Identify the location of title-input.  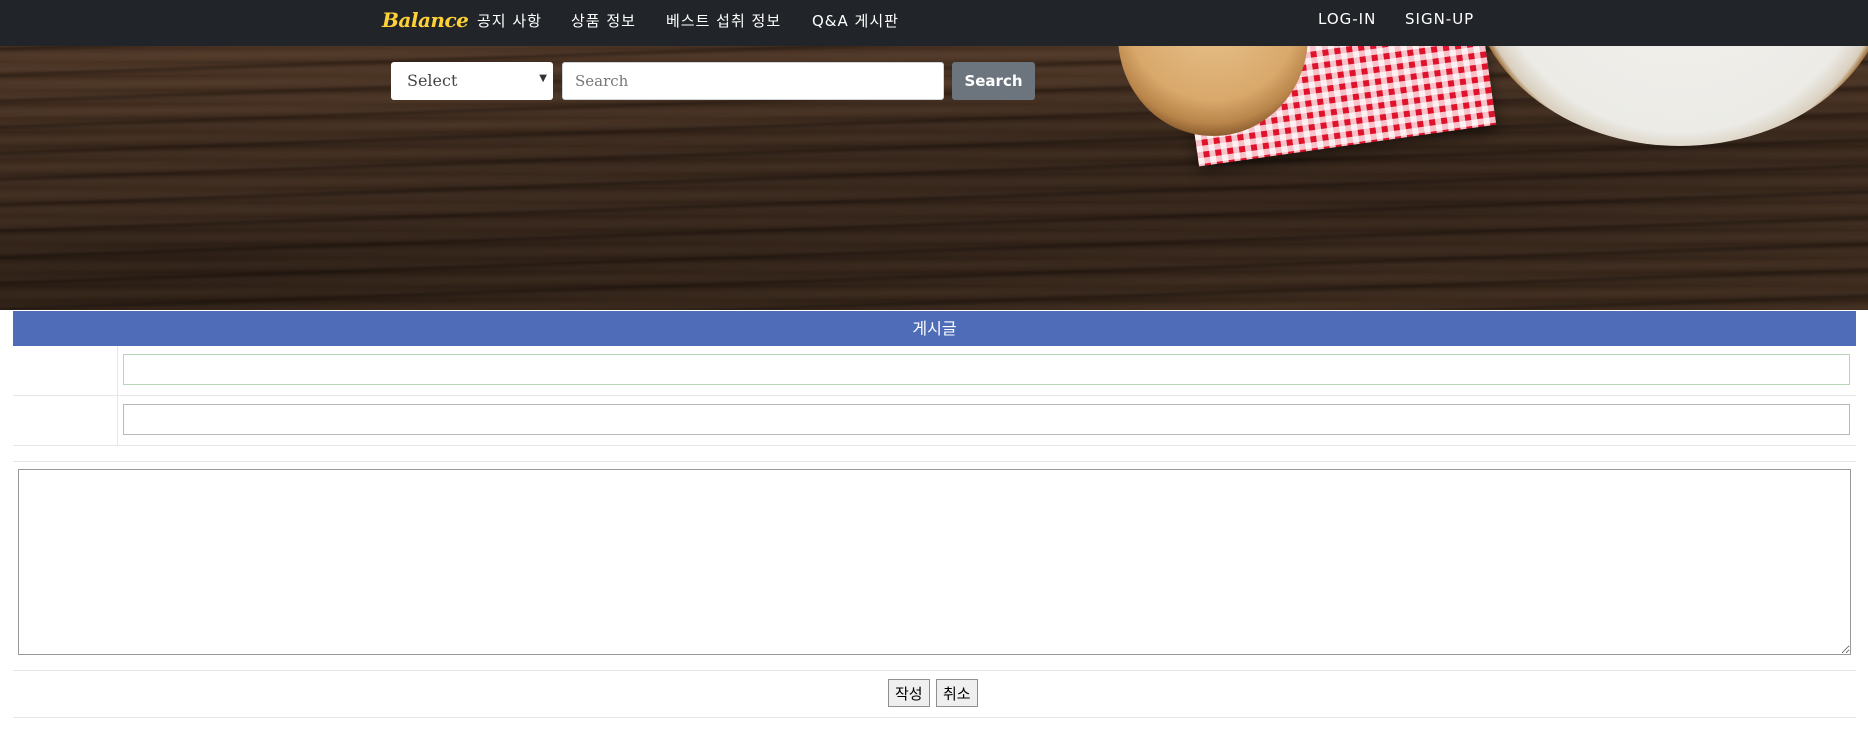
(986, 369).